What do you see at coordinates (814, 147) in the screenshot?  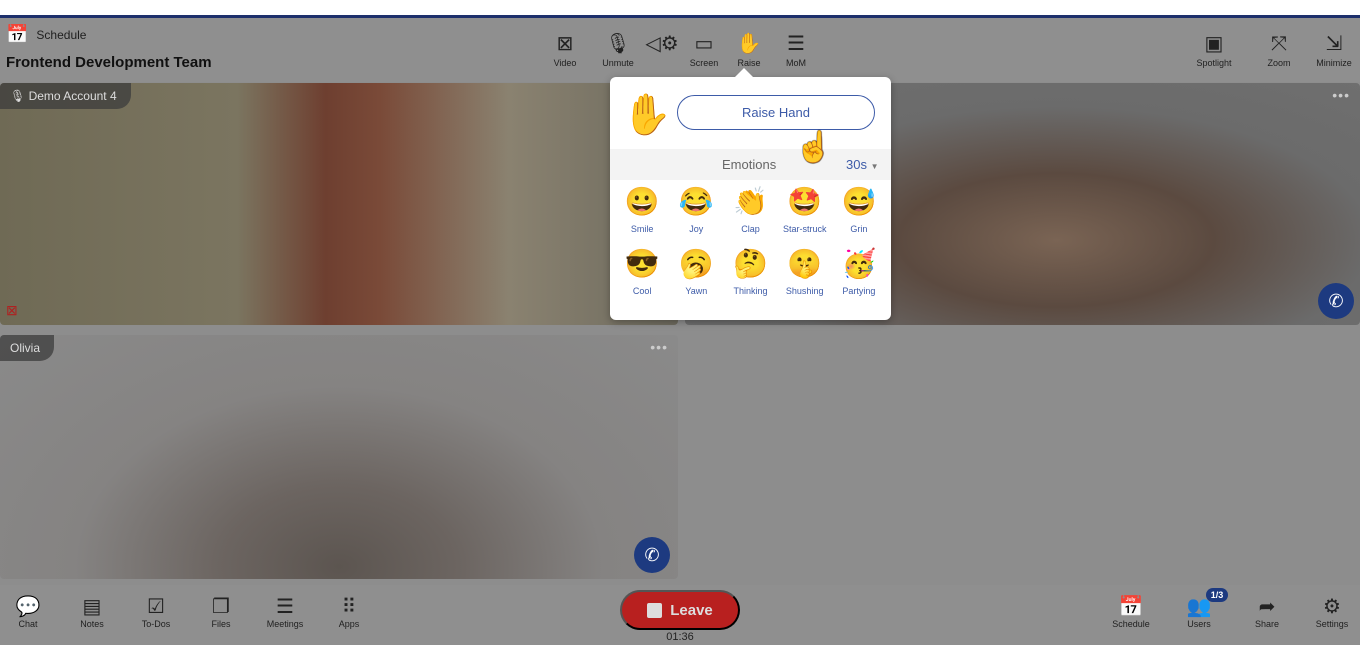 I see `hand-pointer-cursor-icon: ☝` at bounding box center [814, 147].